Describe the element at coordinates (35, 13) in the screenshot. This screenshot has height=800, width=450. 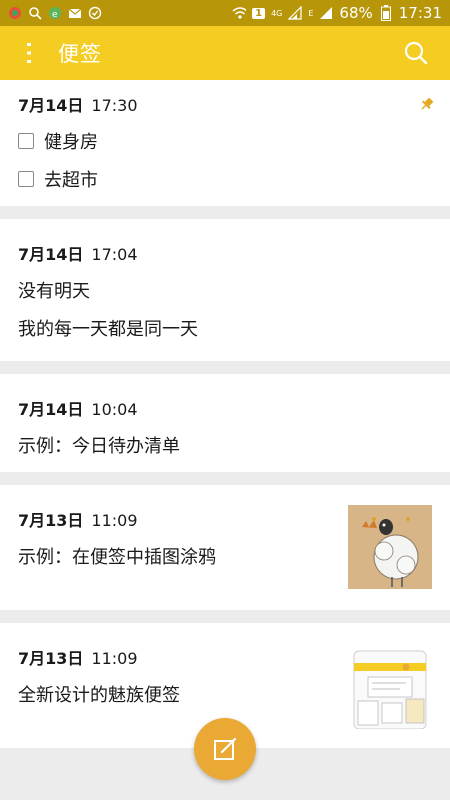
I see `search-notification-icon` at that location.